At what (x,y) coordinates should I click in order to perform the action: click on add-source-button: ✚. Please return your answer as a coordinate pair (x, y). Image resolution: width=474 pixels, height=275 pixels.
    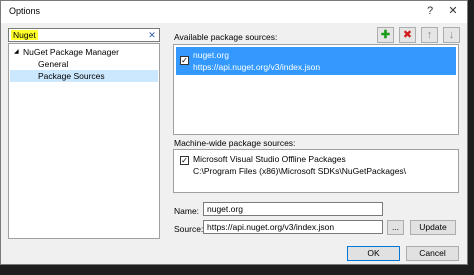
    Looking at the image, I should click on (385, 35).